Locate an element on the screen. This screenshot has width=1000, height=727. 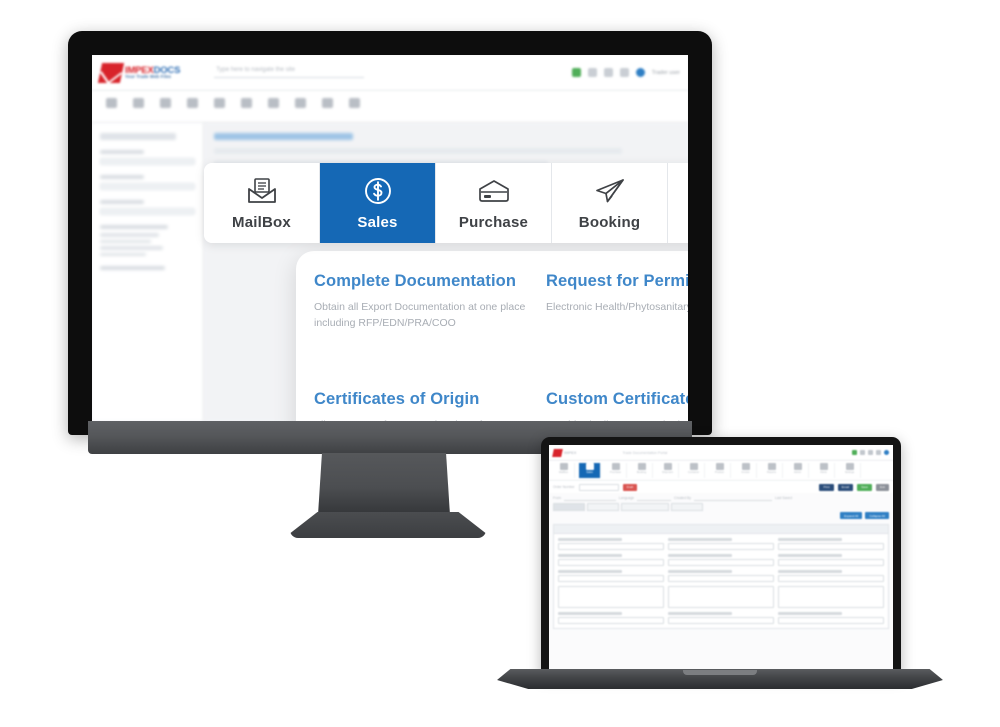
tab-label: Admin is located at coordinates (797, 472).